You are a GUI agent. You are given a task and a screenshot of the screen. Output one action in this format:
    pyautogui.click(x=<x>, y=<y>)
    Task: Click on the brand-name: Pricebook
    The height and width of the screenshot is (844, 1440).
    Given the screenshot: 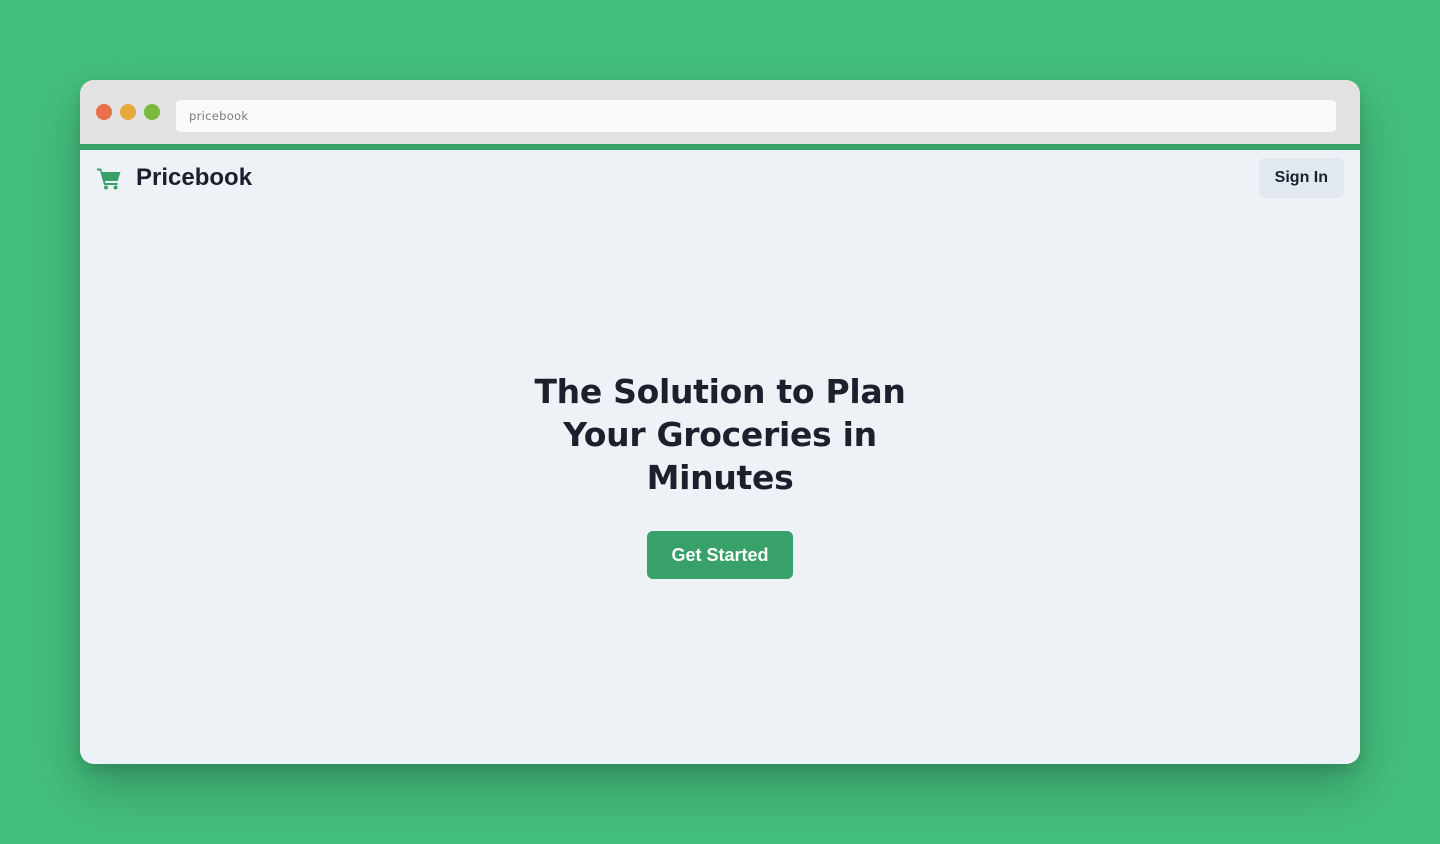 What is the action you would take?
    pyautogui.click(x=194, y=177)
    